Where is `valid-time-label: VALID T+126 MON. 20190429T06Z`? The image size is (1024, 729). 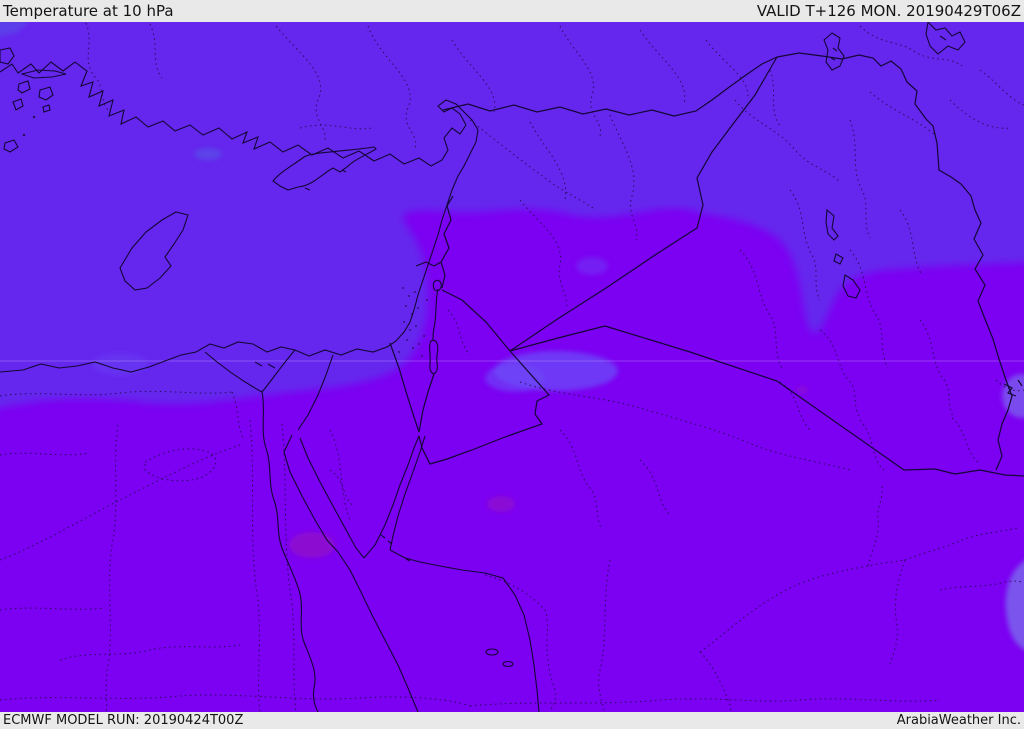 valid-time-label: VALID T+126 MON. 20190429T06Z is located at coordinates (888, 11).